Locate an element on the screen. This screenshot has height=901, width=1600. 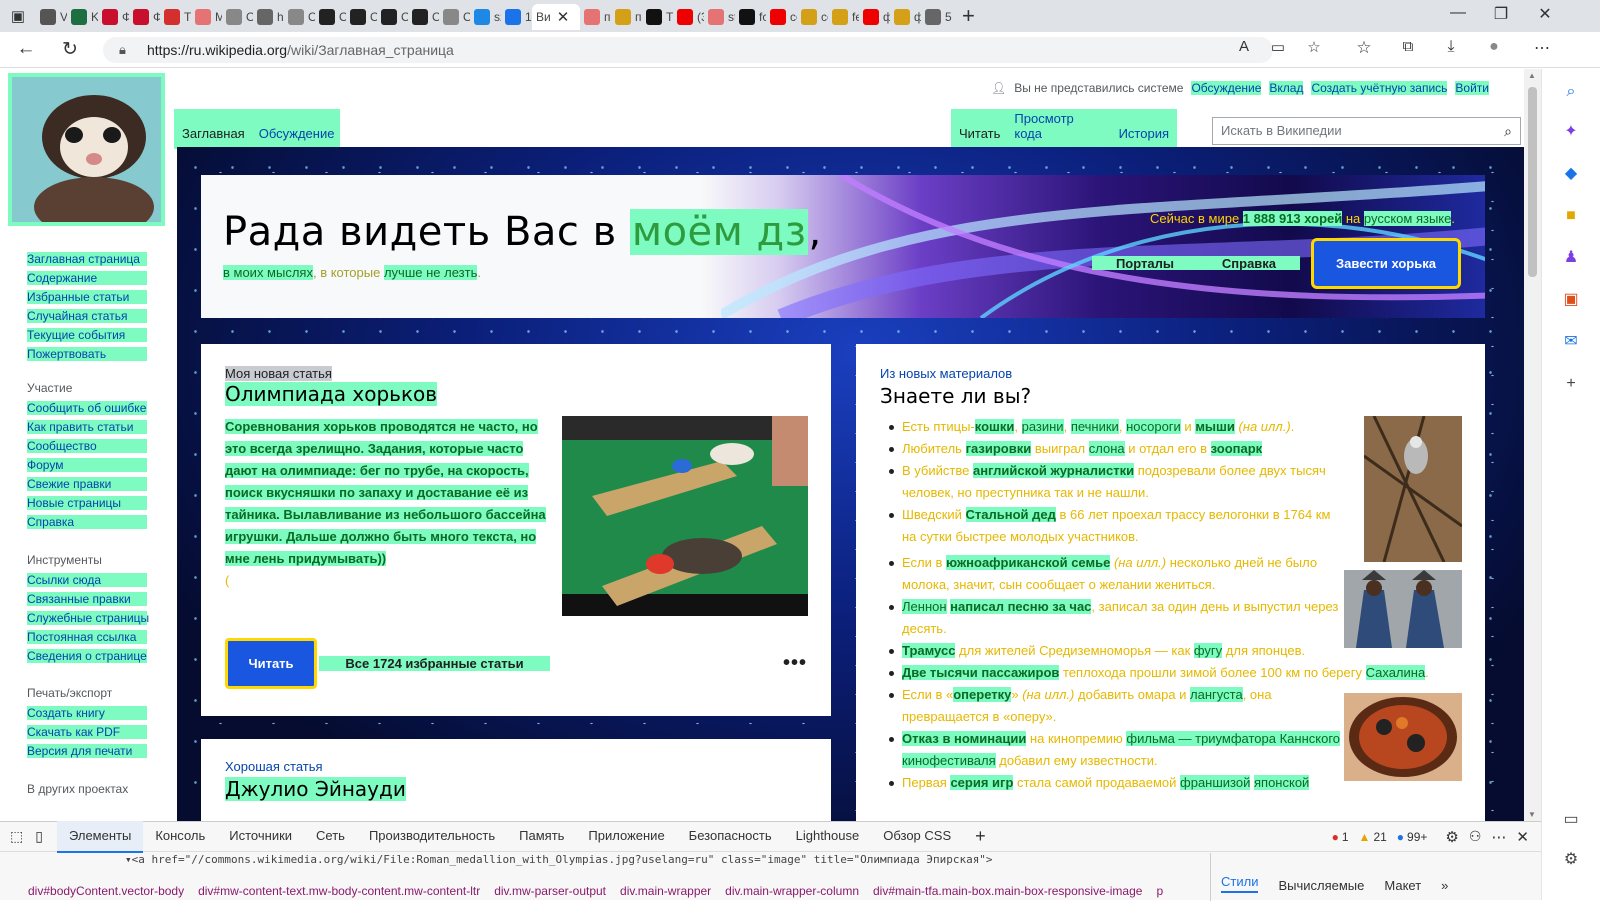
minimize-icon: — is located at coordinates (1458, 13).